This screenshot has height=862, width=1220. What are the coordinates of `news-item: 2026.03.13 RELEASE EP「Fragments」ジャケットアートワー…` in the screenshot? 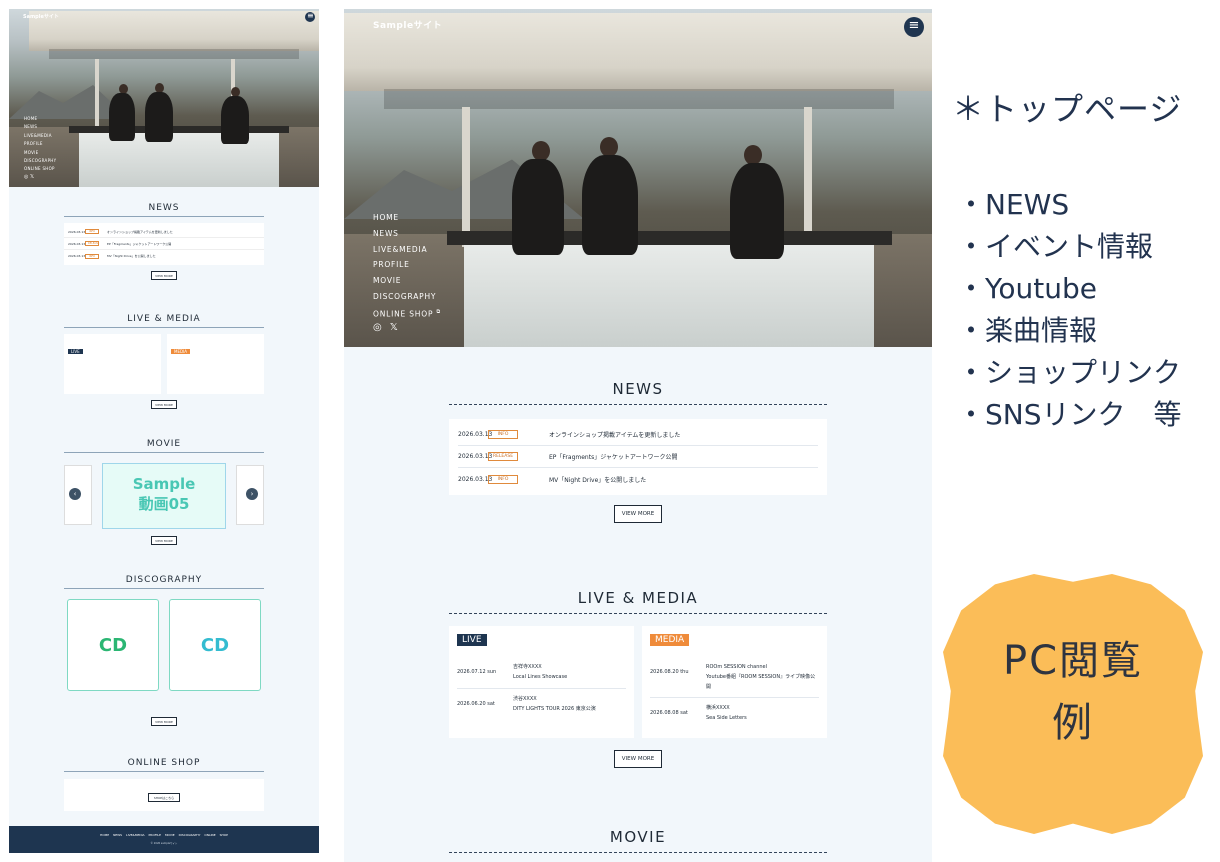 It's located at (164, 244).